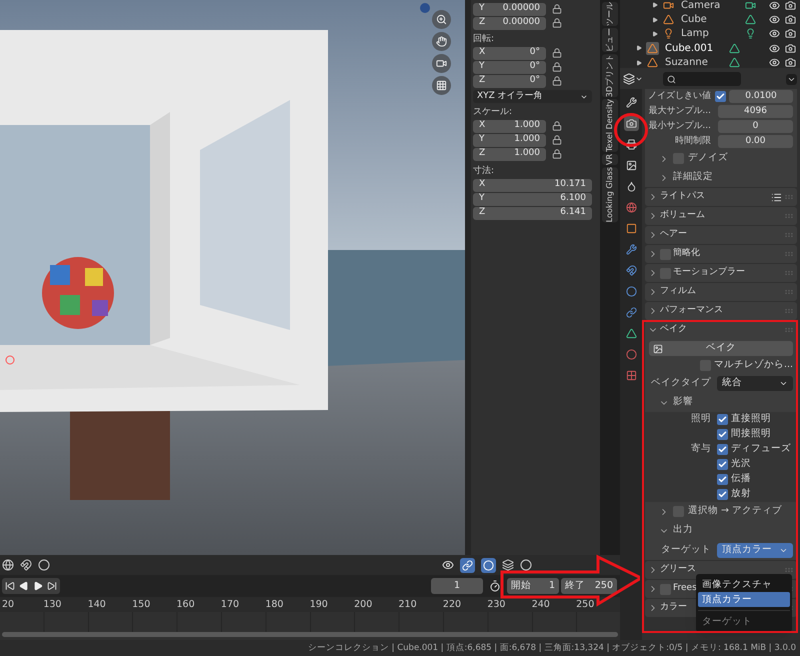 The image size is (800, 656). What do you see at coordinates (508, 565) in the screenshot?
I see `xray-icon` at bounding box center [508, 565].